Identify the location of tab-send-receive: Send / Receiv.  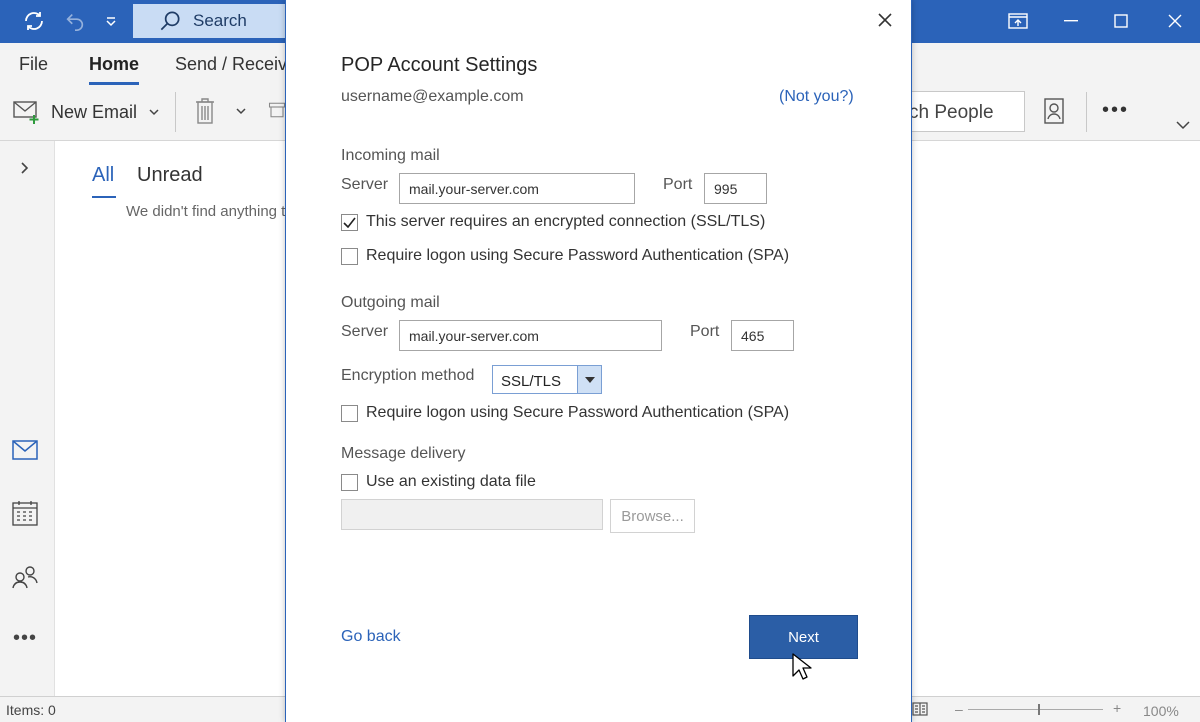
(230, 64).